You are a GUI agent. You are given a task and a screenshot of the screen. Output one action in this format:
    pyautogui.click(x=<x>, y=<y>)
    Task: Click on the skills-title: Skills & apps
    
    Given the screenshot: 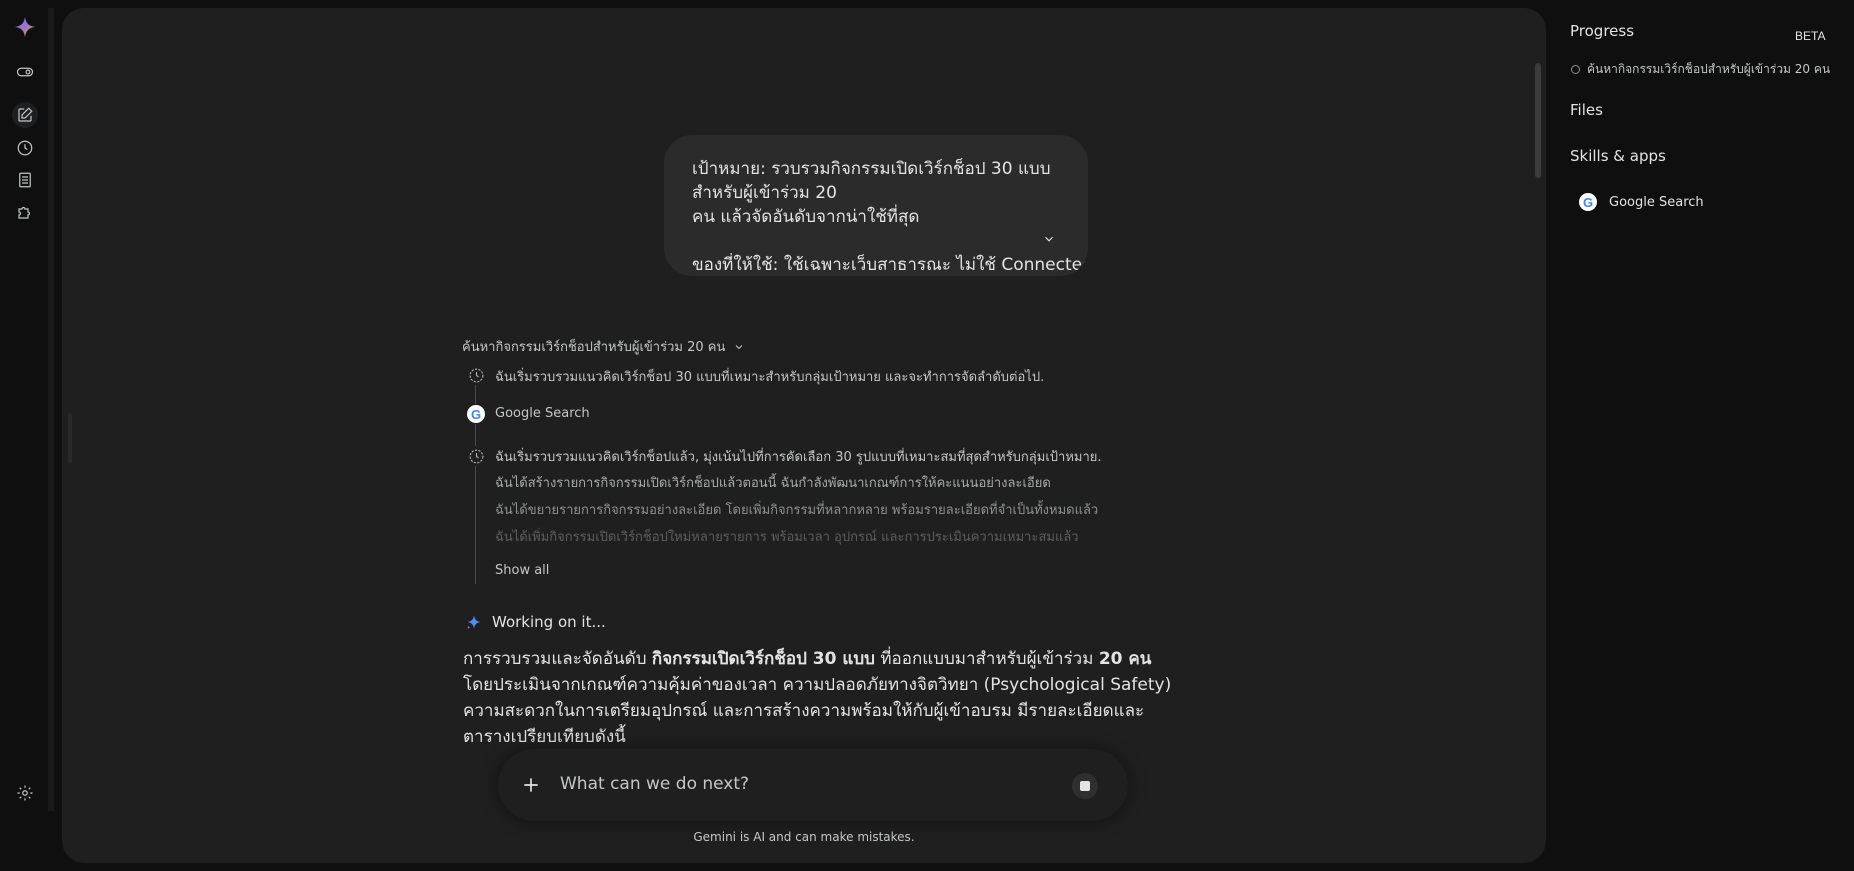 What is the action you would take?
    pyautogui.click(x=1618, y=156)
    